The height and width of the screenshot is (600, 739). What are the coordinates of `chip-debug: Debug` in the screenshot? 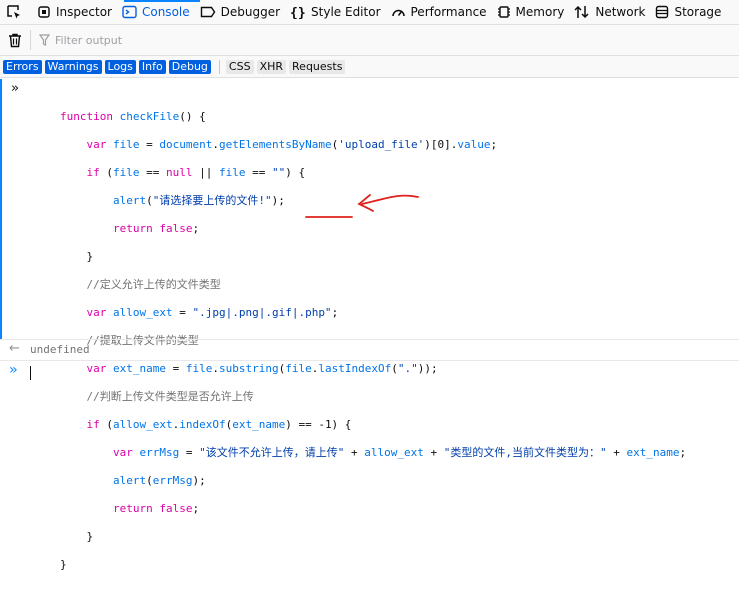 It's located at (189, 66).